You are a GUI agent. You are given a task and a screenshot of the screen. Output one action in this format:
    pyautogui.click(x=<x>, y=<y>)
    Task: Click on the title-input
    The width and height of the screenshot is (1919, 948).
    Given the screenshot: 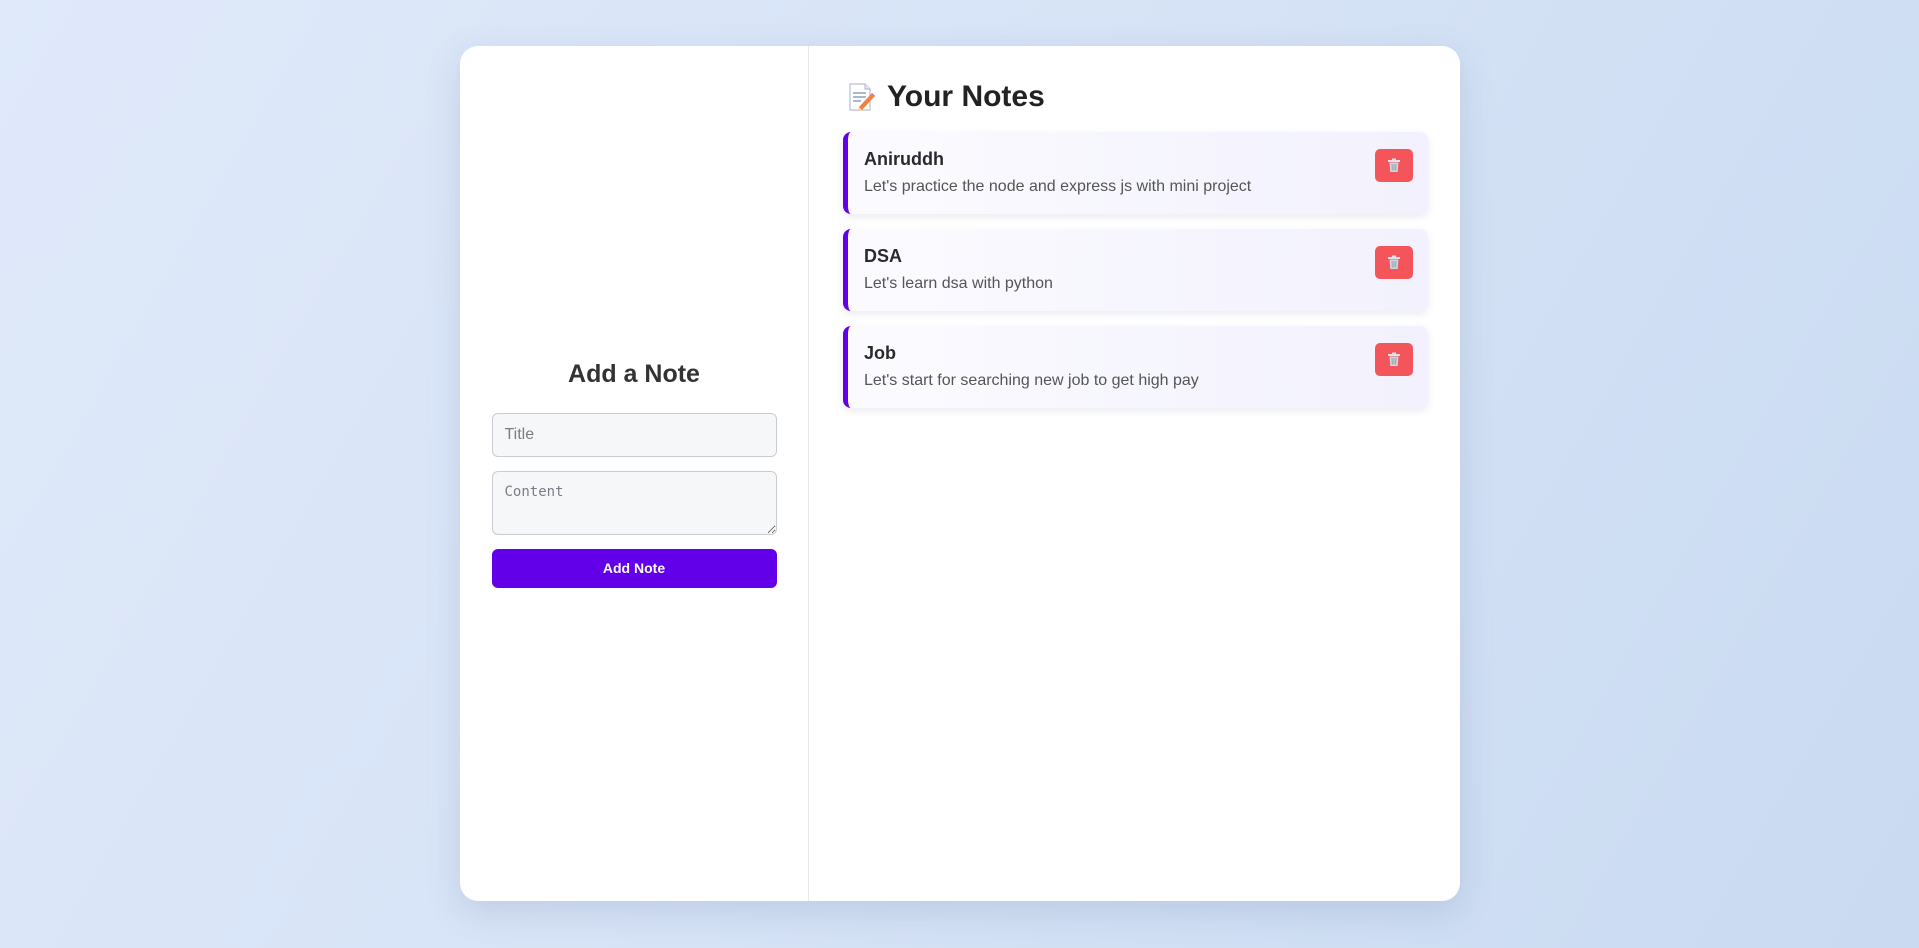 What is the action you would take?
    pyautogui.click(x=634, y=434)
    